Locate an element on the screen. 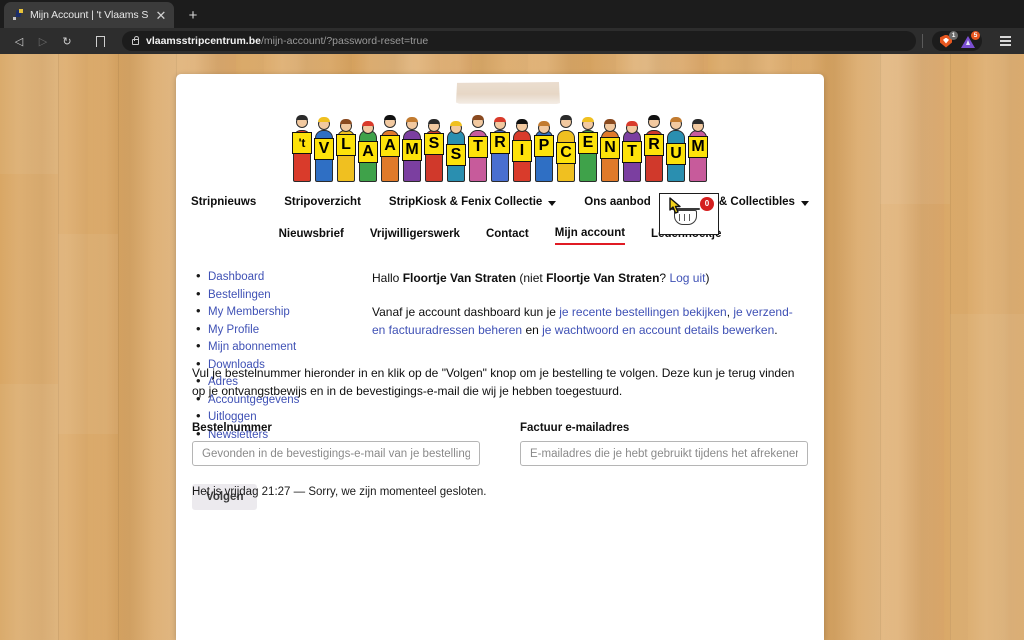  sidebar-item-mijn-abonnement: Mijn abonnement is located at coordinates (252, 347).